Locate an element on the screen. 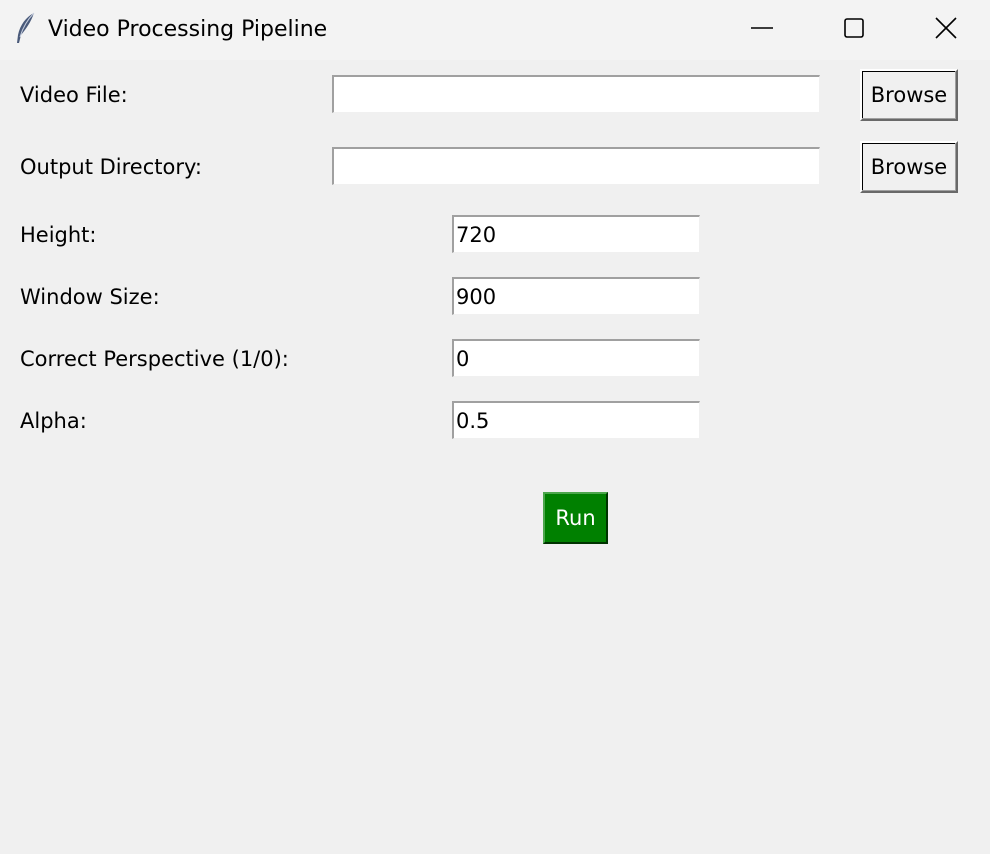 This screenshot has height=854, width=990. run-button: Run is located at coordinates (575, 518).